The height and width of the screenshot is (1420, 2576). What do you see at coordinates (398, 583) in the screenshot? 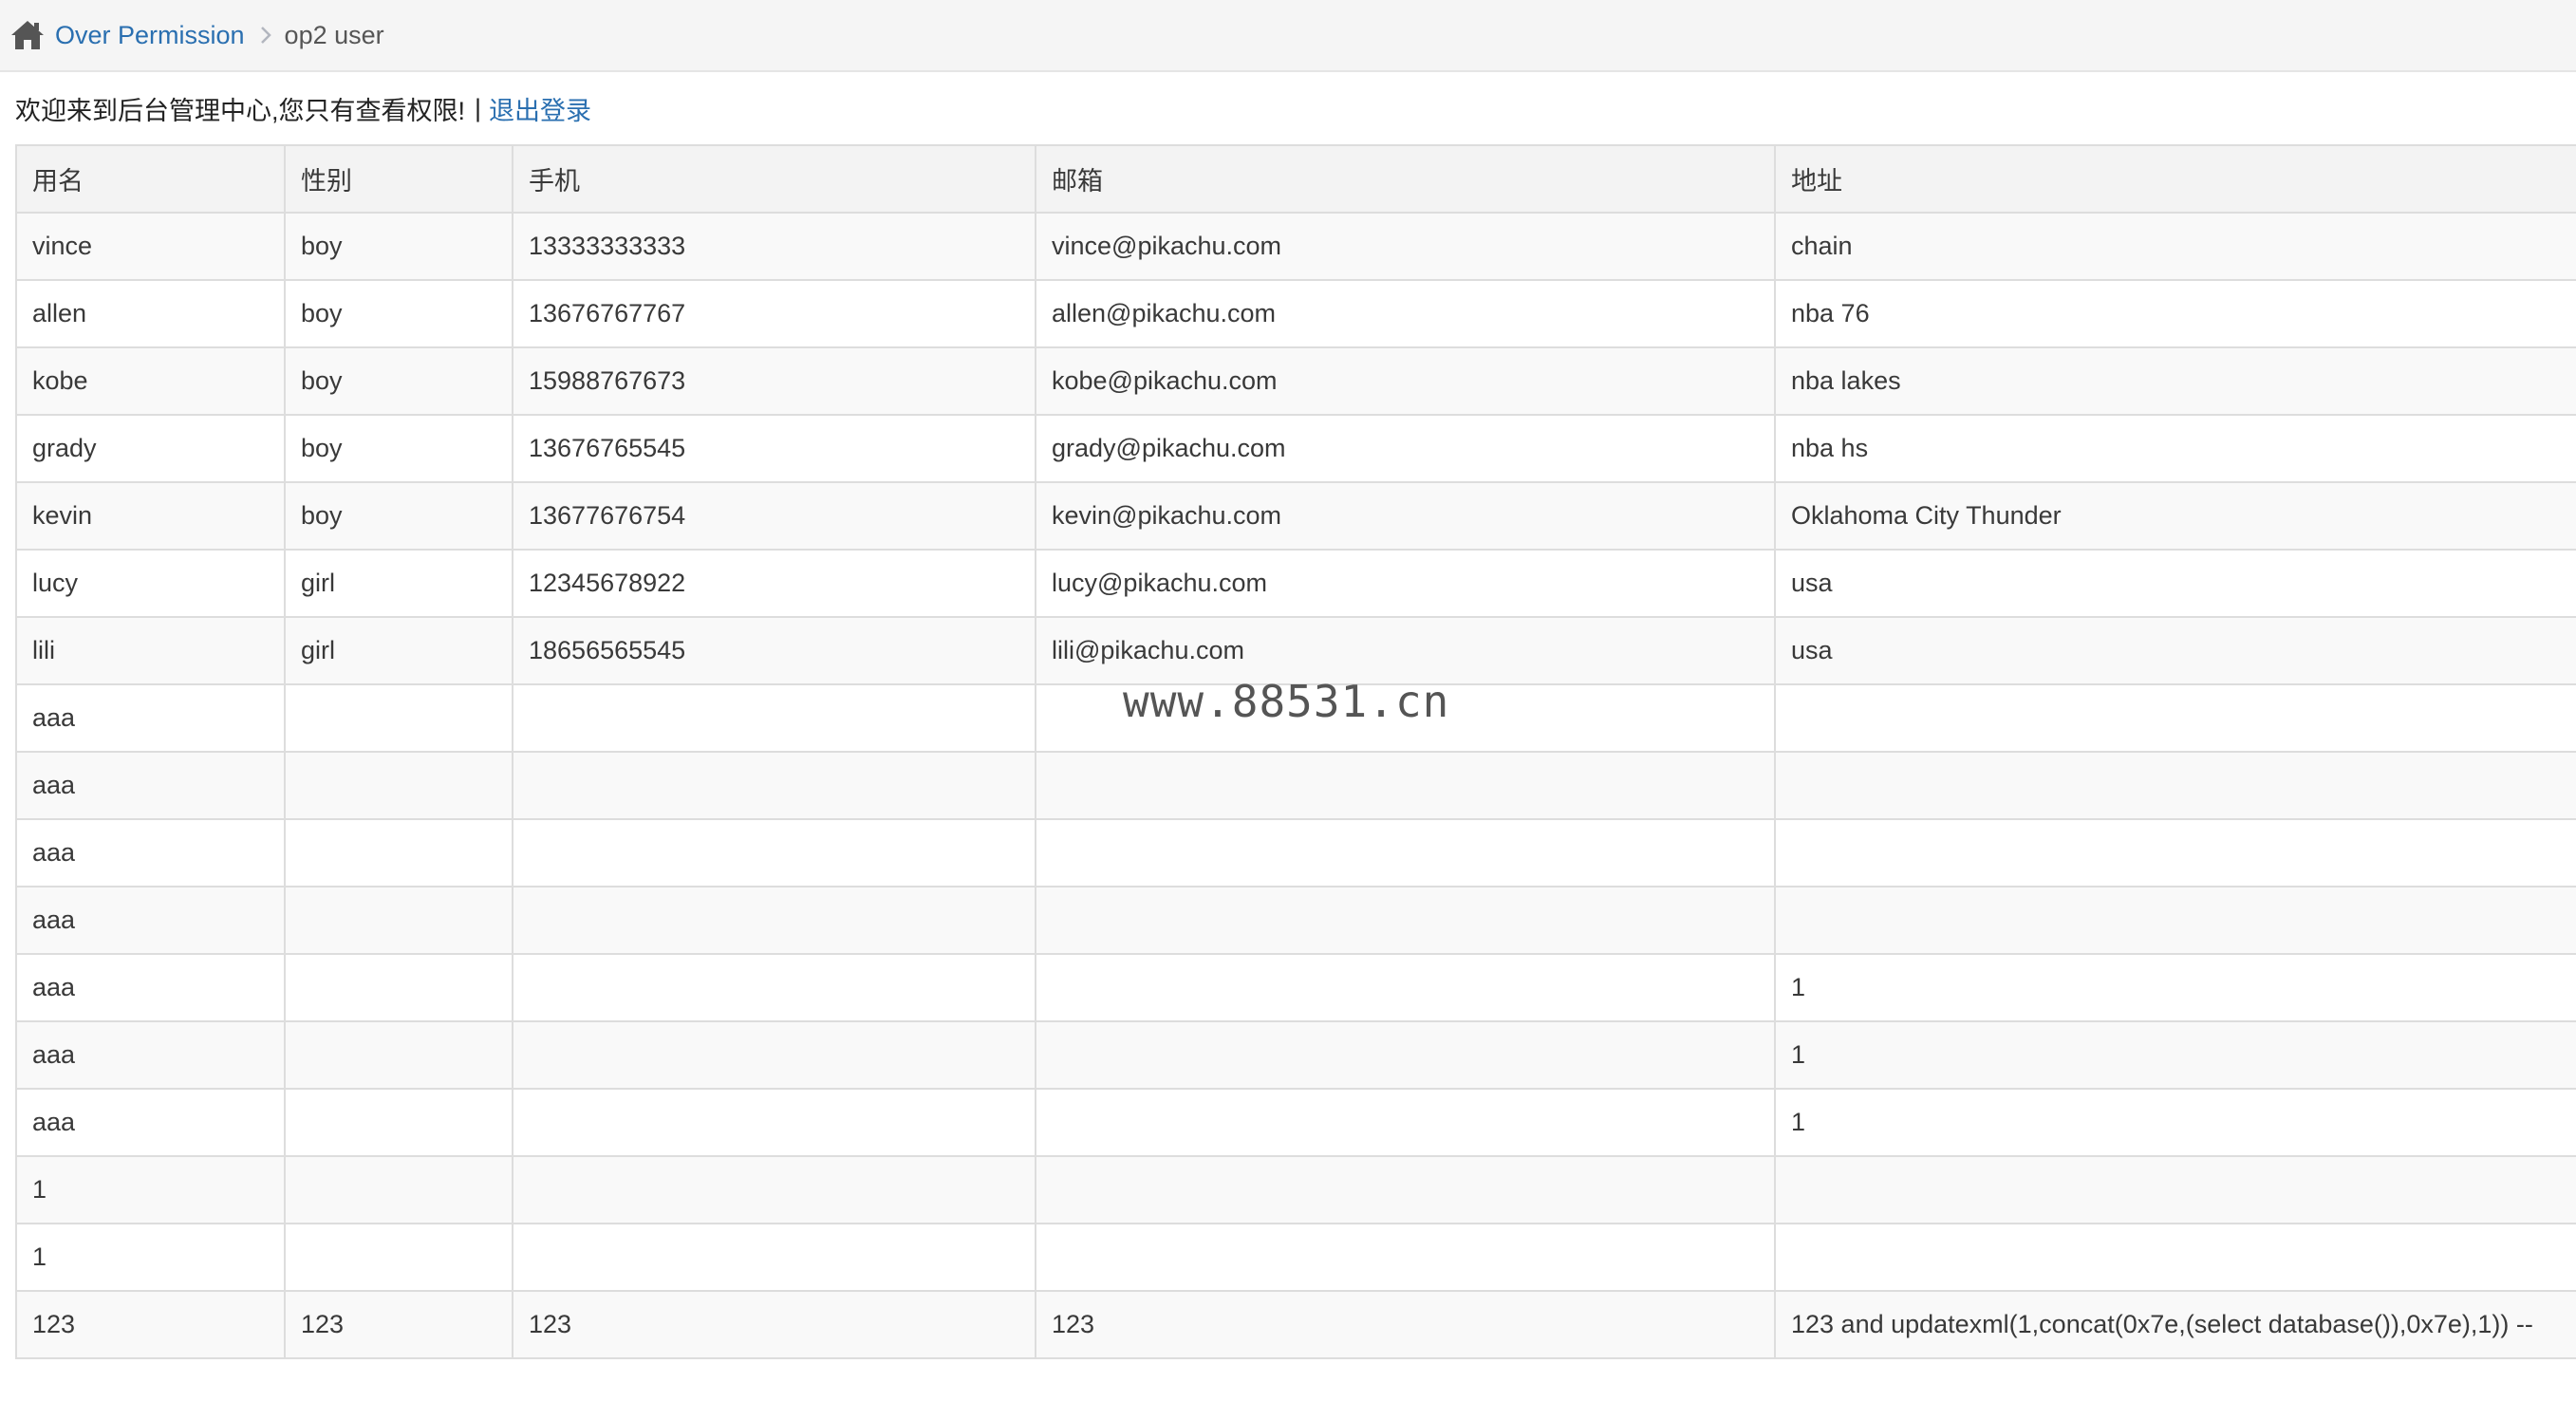
I see `cell-gender: girl` at bounding box center [398, 583].